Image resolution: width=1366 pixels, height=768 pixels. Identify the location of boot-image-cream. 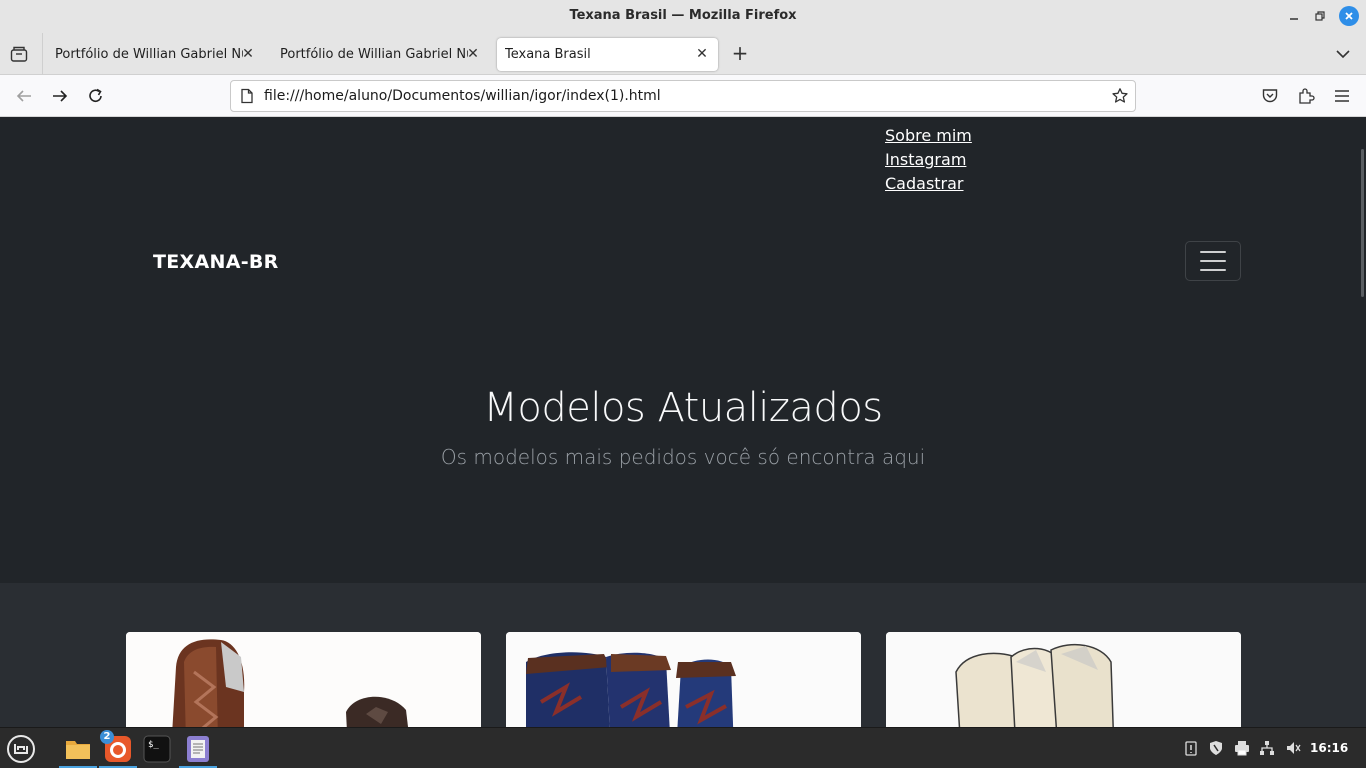
(1063, 679).